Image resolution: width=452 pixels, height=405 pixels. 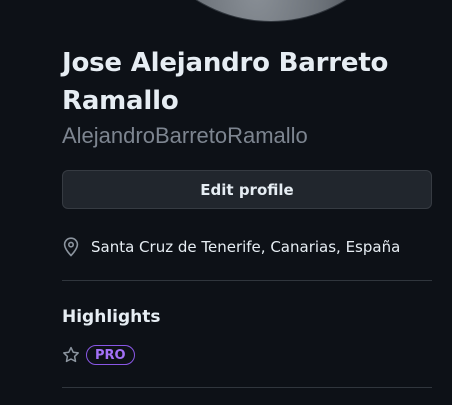 What do you see at coordinates (111, 317) in the screenshot?
I see `highlights-heading: Highlights` at bounding box center [111, 317].